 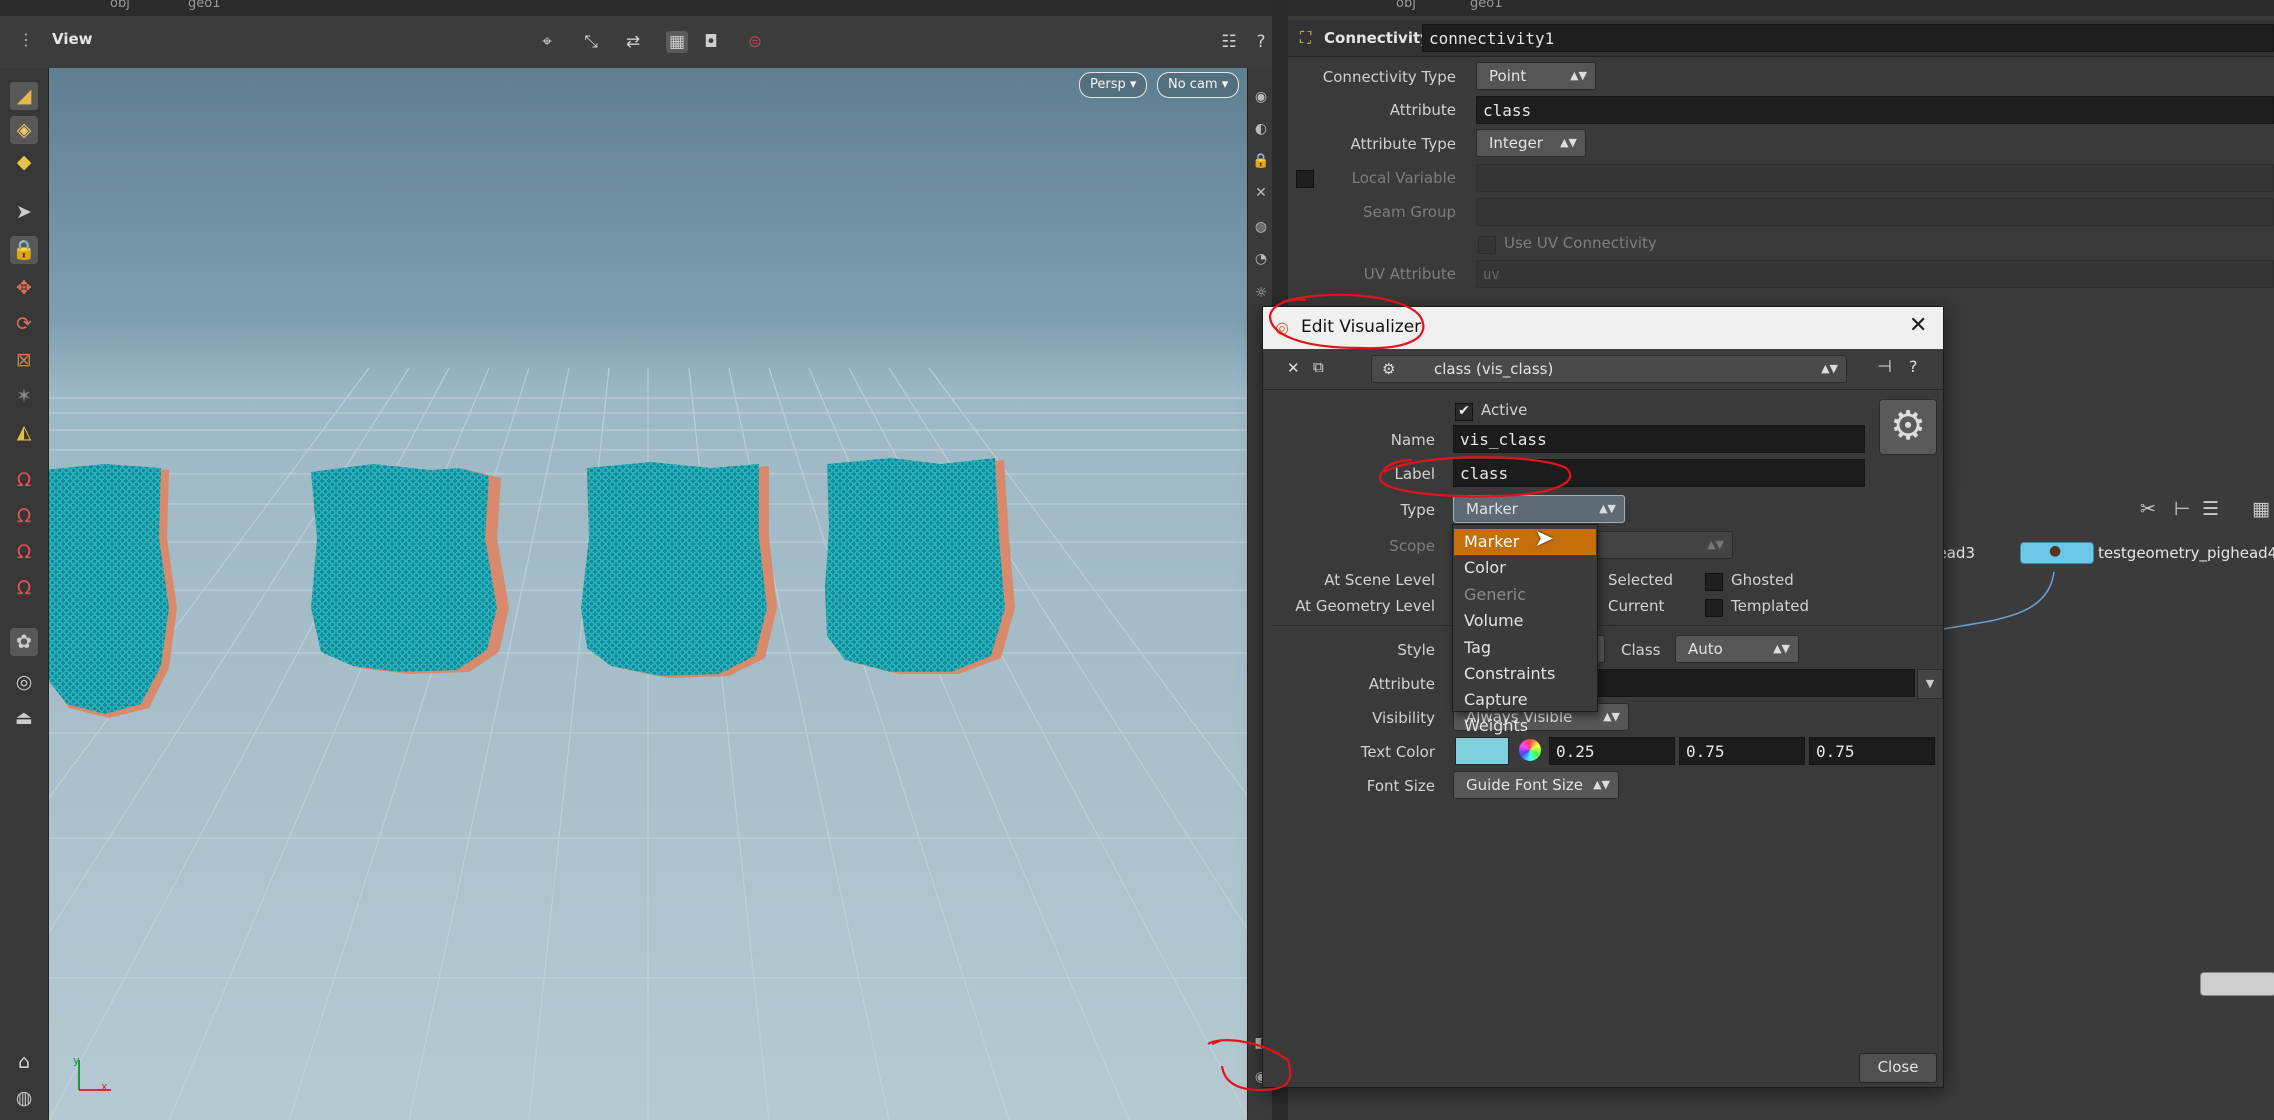 I want to click on ghosted-checkbox, so click(x=1714, y=582).